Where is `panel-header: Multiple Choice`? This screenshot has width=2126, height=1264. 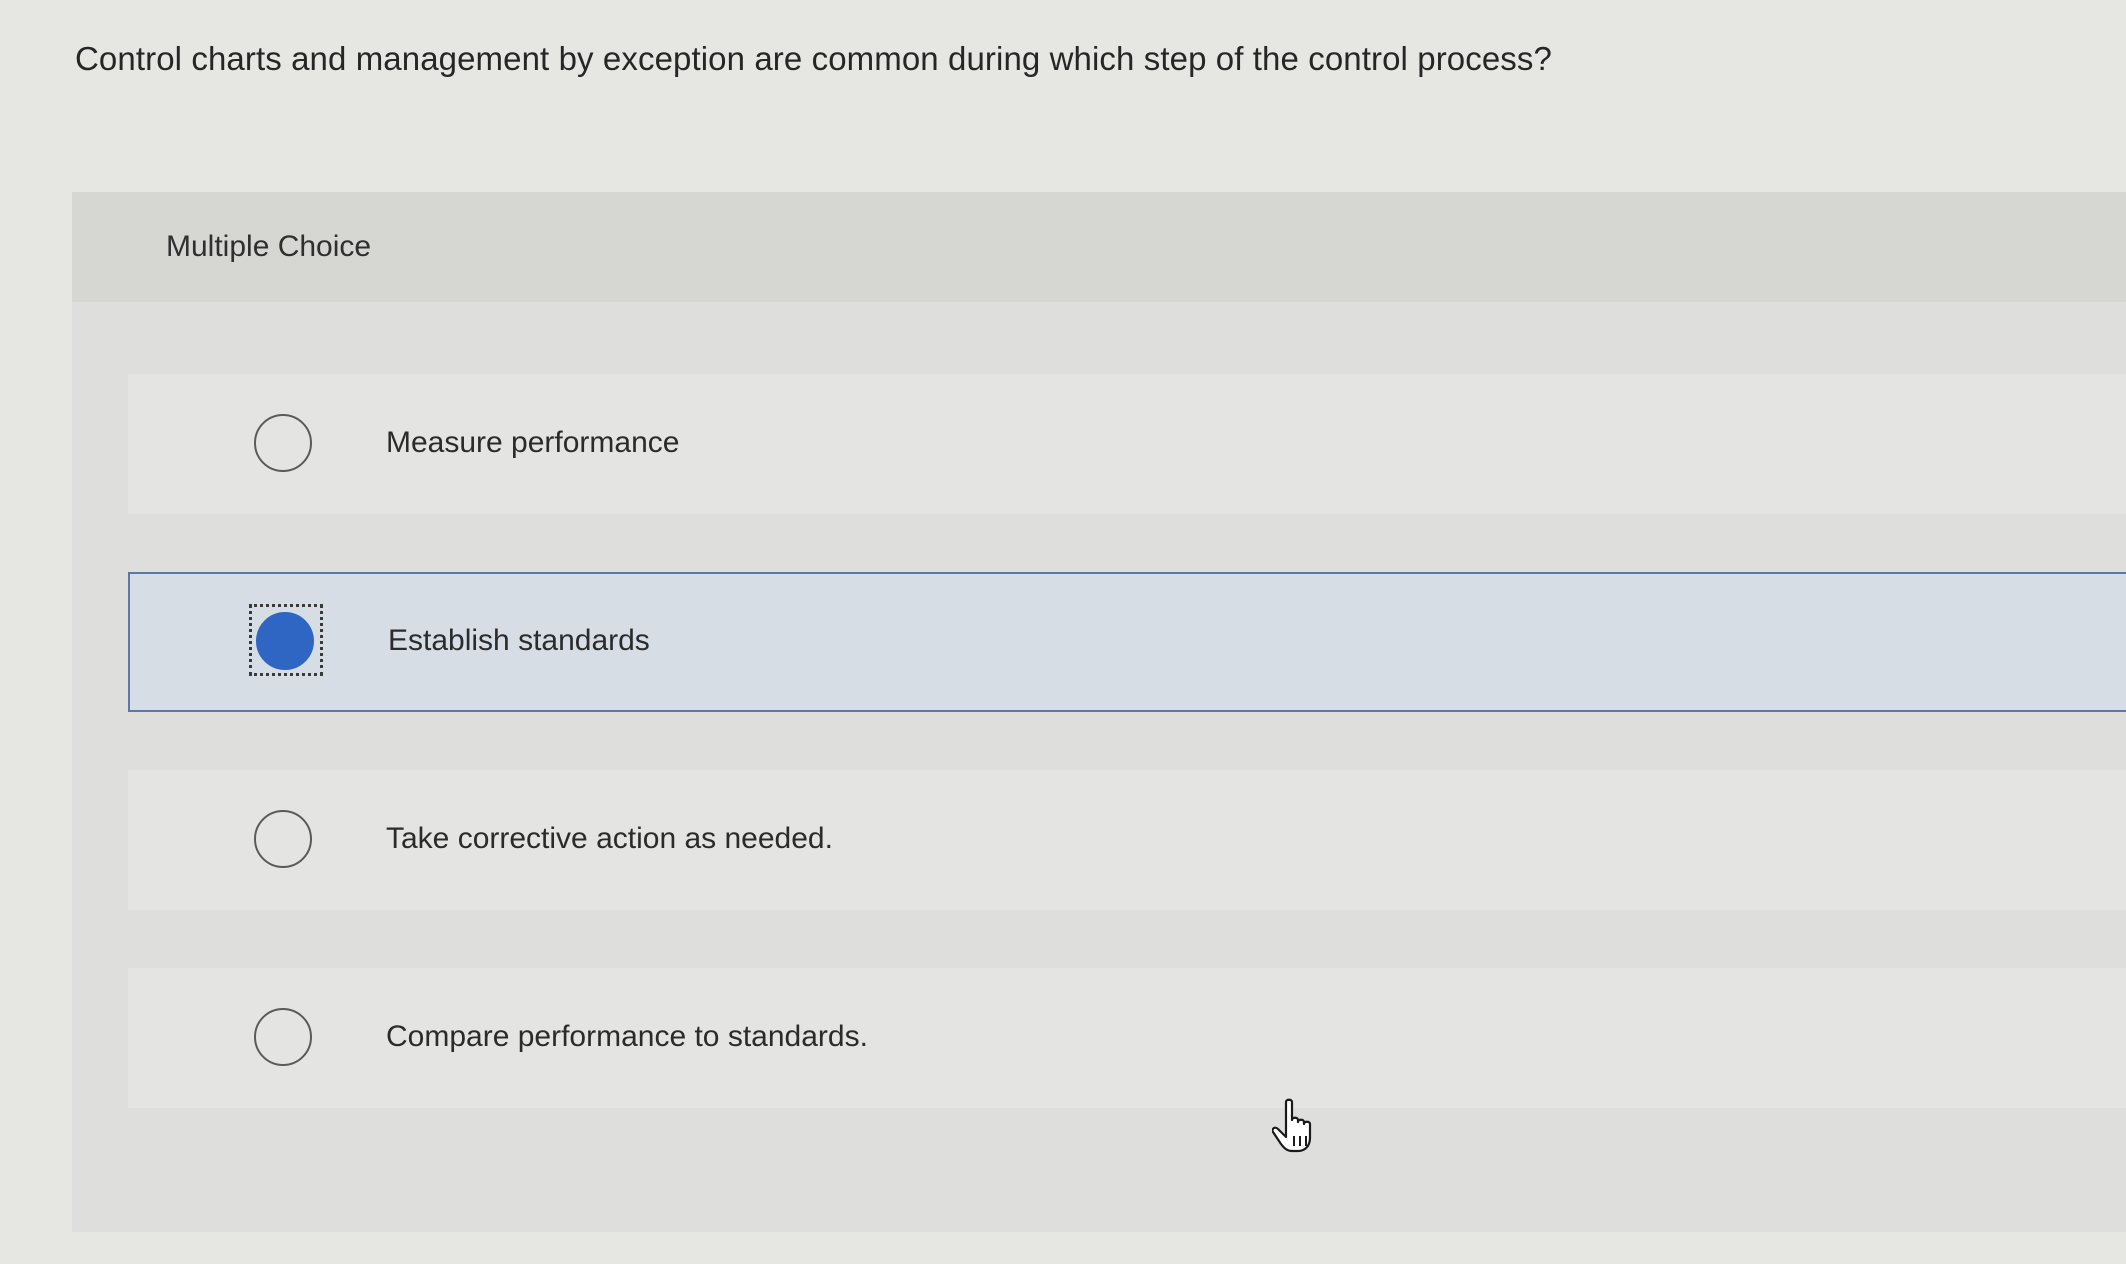 panel-header: Multiple Choice is located at coordinates (1099, 247).